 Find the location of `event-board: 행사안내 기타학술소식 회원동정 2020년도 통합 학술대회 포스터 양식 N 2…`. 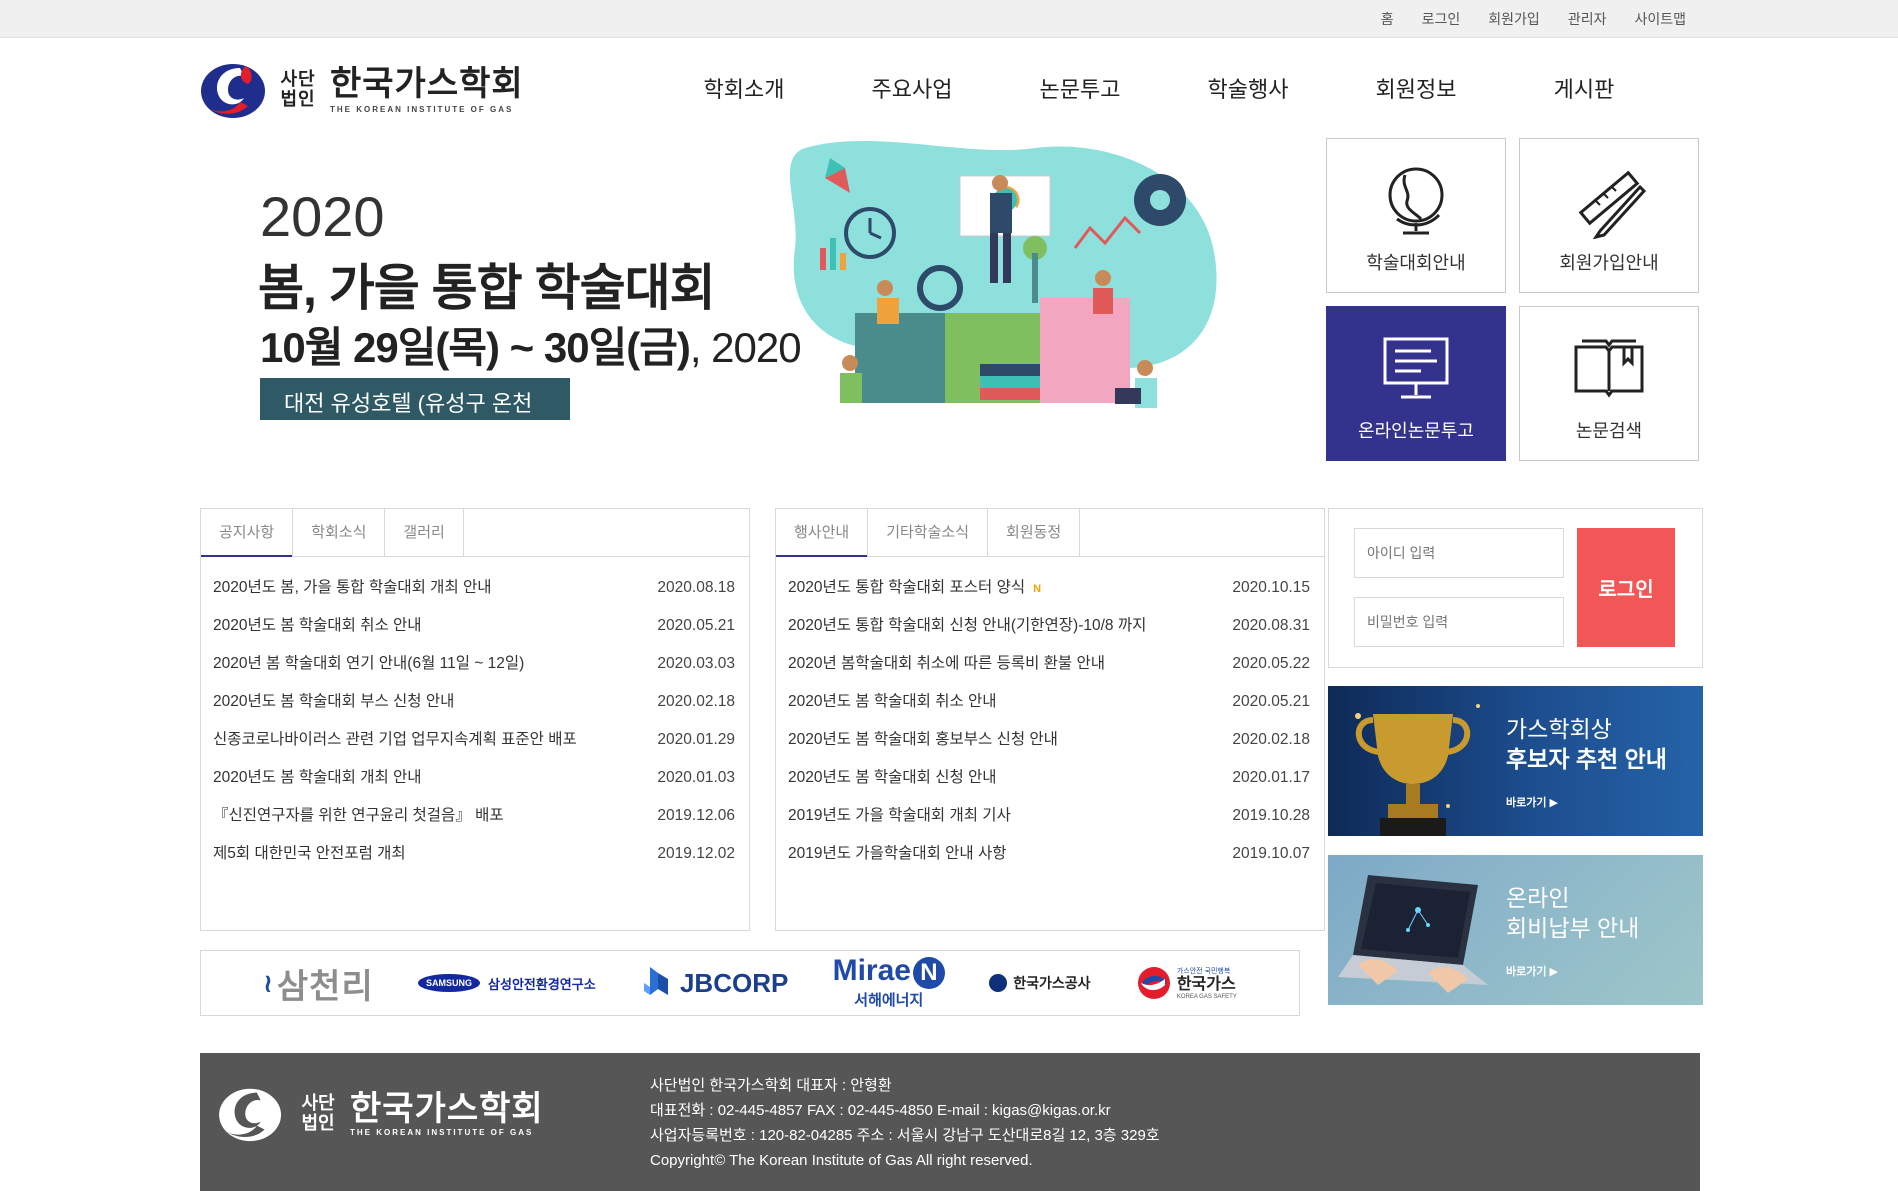

event-board: 행사안내 기타학술소식 회원동정 2020년도 통합 학술대회 포스터 양식 N 2… is located at coordinates (1050, 719).